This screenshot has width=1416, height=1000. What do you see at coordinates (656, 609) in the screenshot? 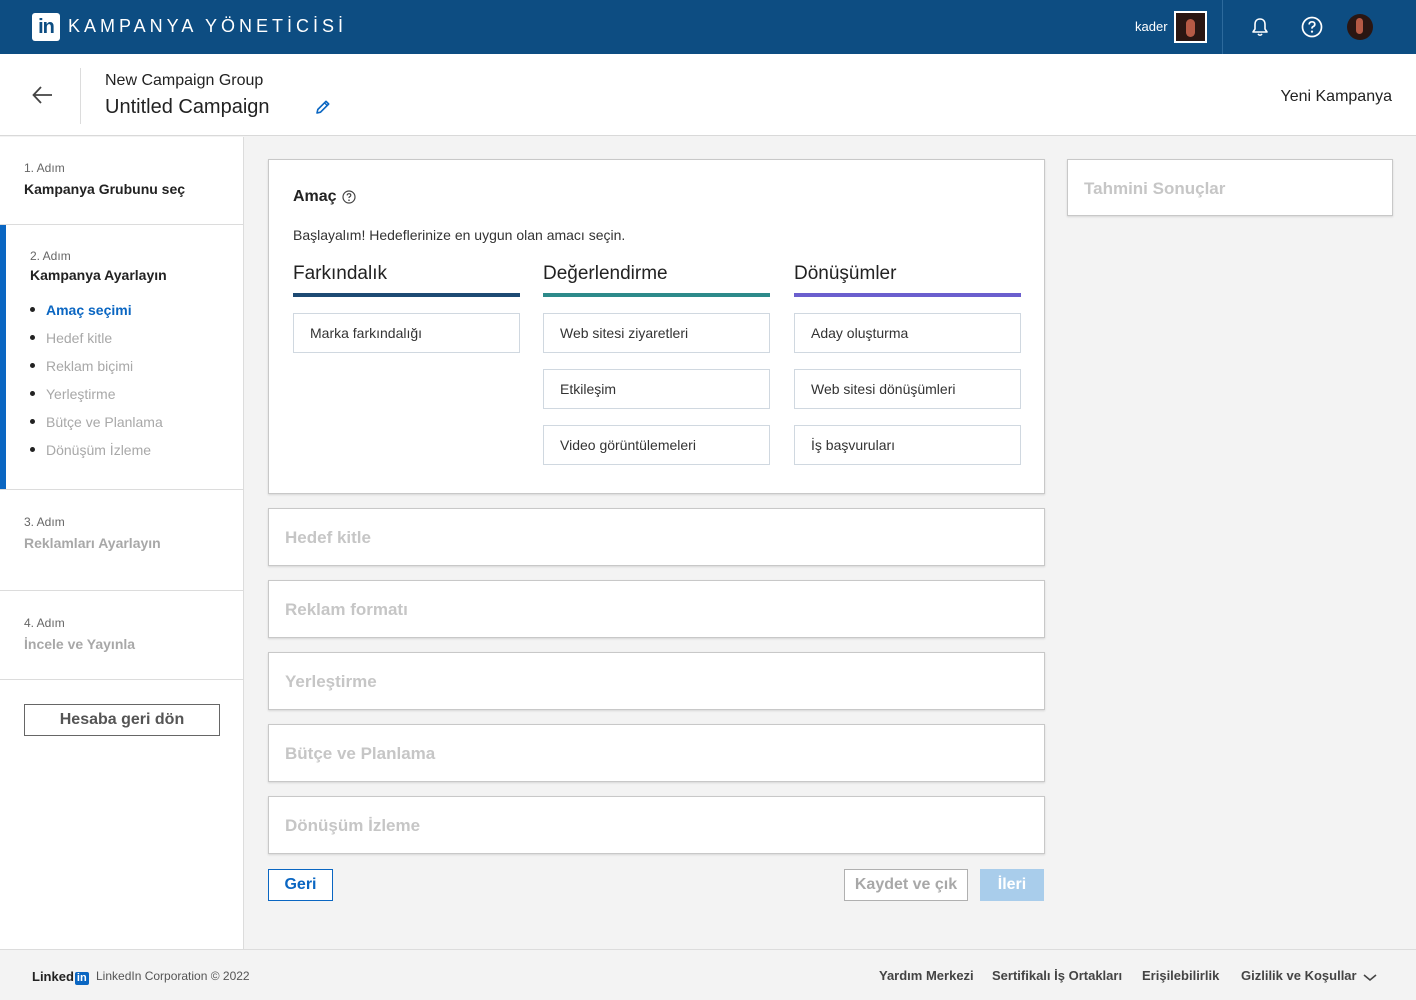
I see `section-ad-format: Reklam formatı` at bounding box center [656, 609].